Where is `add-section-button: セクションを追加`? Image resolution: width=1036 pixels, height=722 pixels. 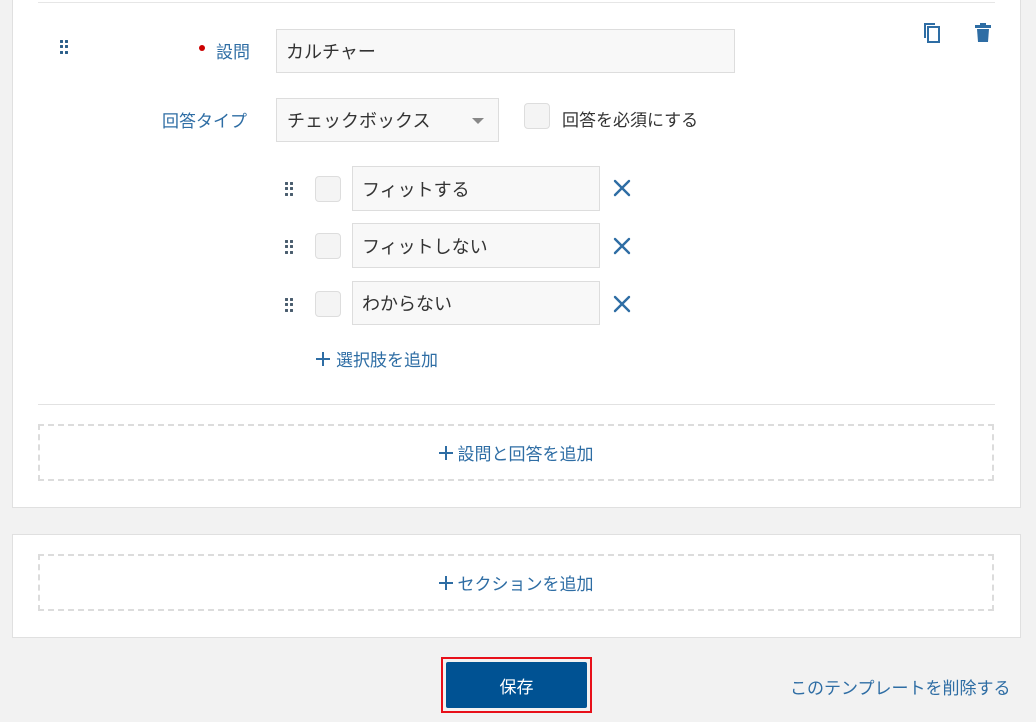
add-section-button: セクションを追加 is located at coordinates (516, 582).